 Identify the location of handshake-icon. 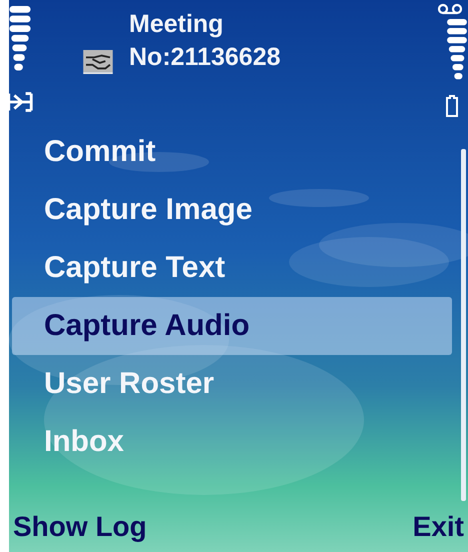
(98, 63).